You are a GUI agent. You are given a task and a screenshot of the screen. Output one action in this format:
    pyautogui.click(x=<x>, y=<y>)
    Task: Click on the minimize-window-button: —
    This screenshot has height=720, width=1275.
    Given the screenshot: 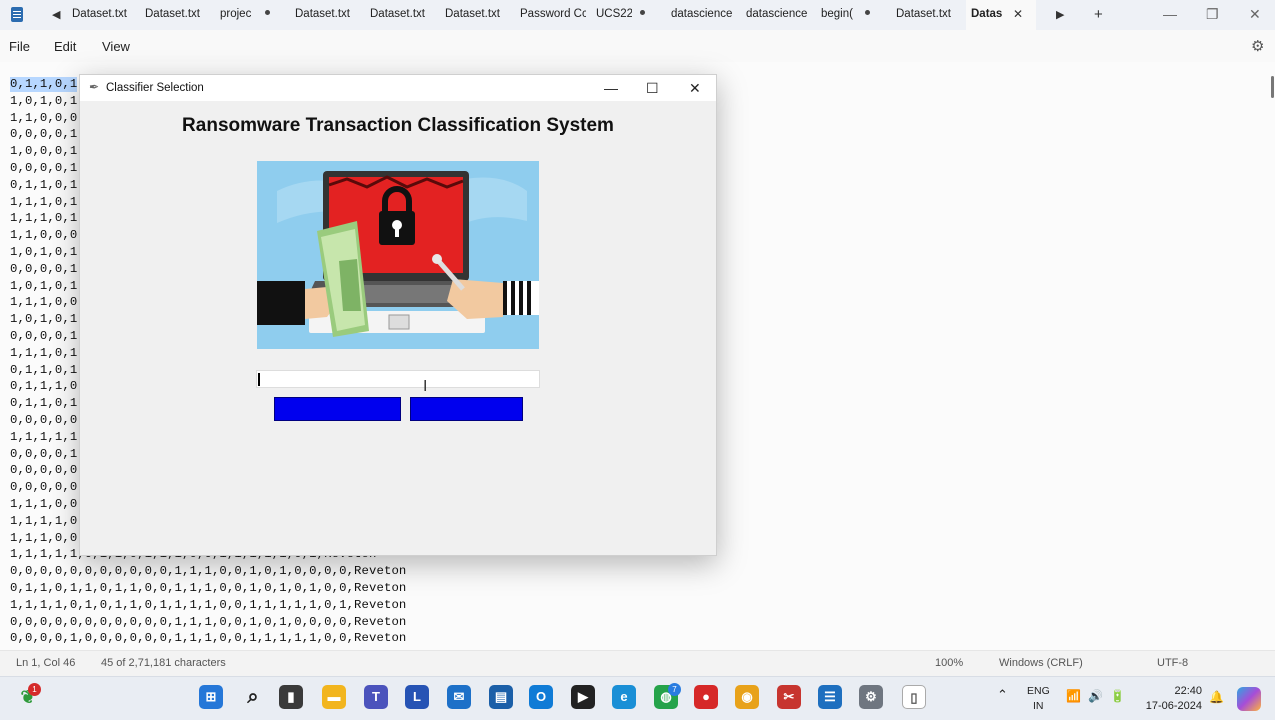 What is the action you would take?
    pyautogui.click(x=1170, y=14)
    